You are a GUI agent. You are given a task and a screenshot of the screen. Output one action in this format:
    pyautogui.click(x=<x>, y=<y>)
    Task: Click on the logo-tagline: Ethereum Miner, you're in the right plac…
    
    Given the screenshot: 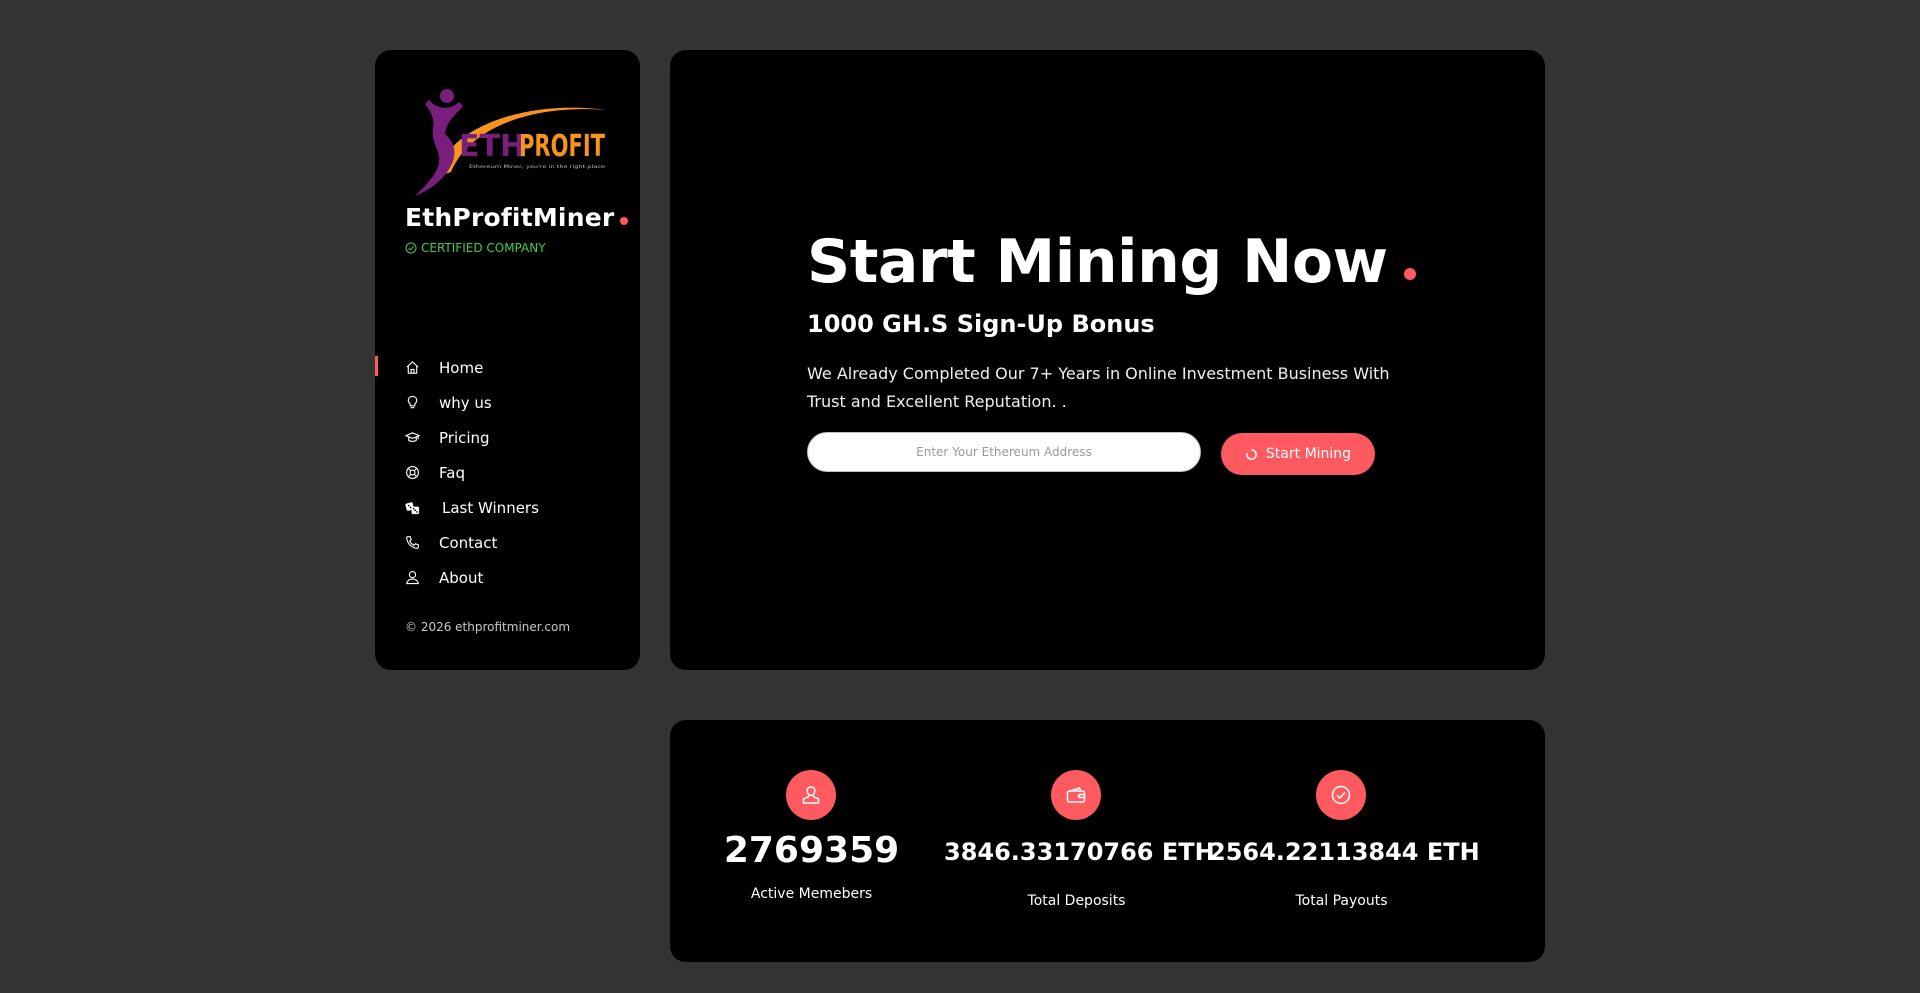 What is the action you would take?
    pyautogui.click(x=537, y=167)
    